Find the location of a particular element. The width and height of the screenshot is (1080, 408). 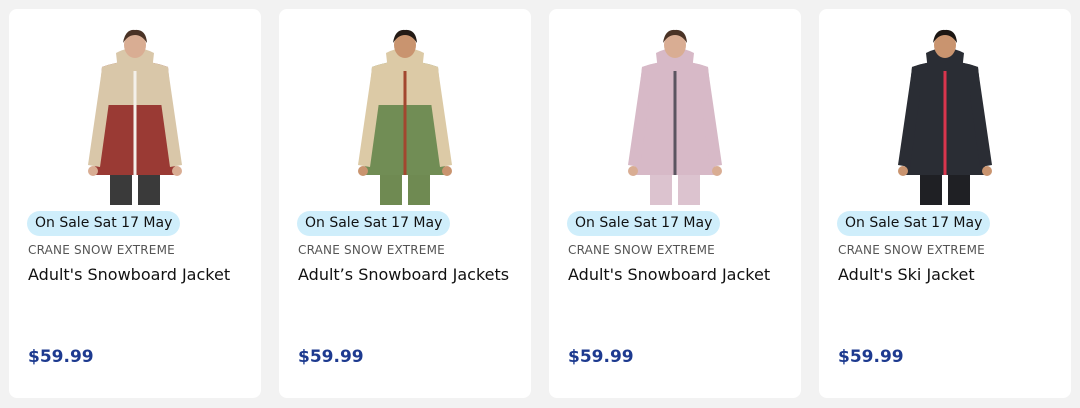

man-jacket-green-beige is located at coordinates (405, 117).